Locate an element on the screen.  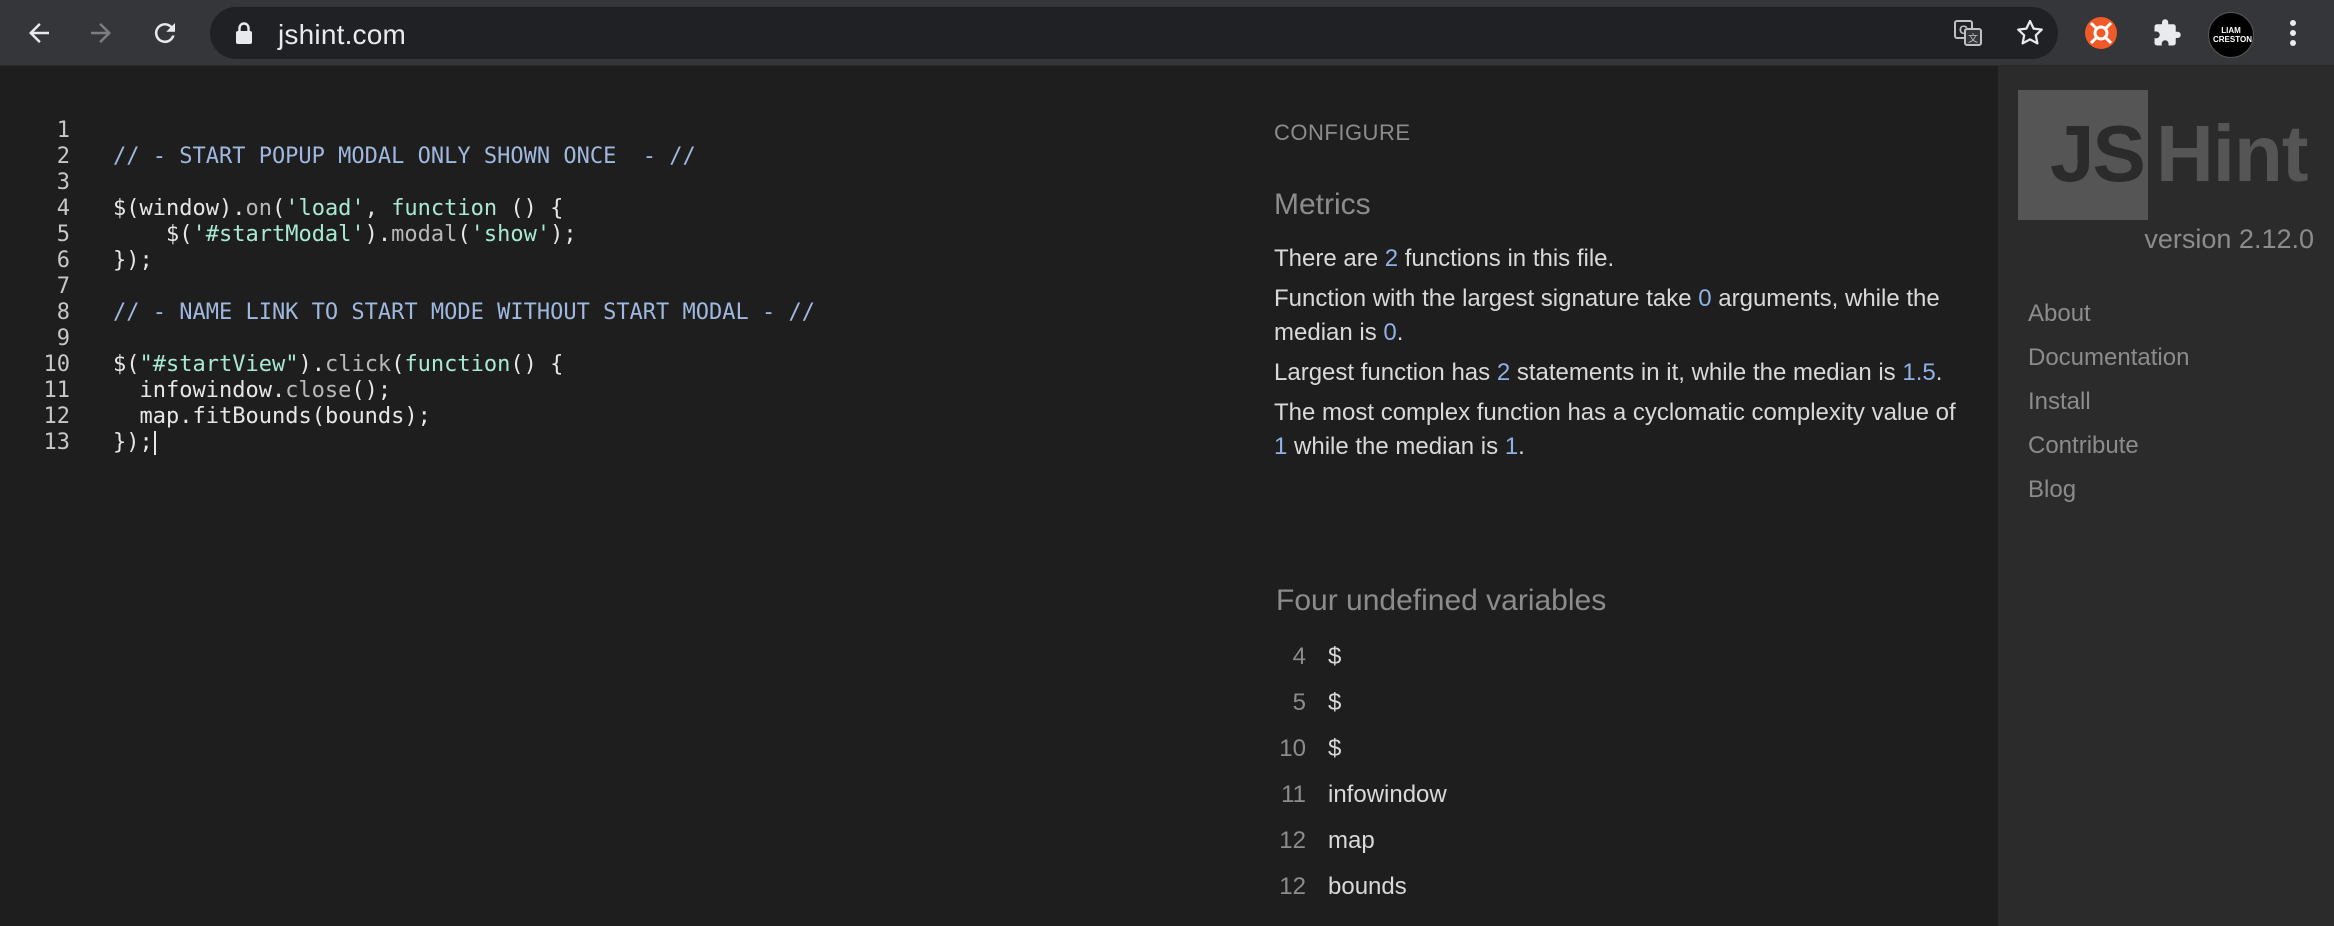
code-text: infowindow.close(); is located at coordinates (252, 391).